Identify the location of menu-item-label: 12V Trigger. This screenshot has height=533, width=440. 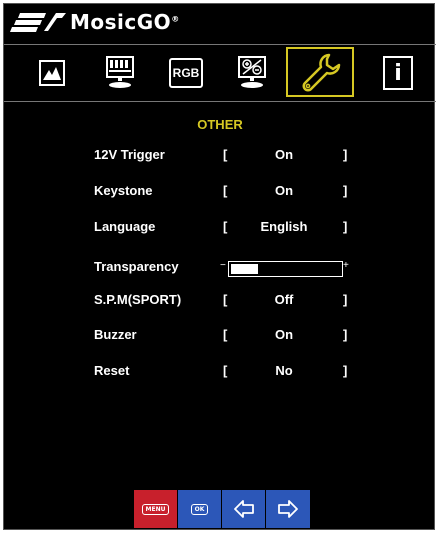
(129, 154).